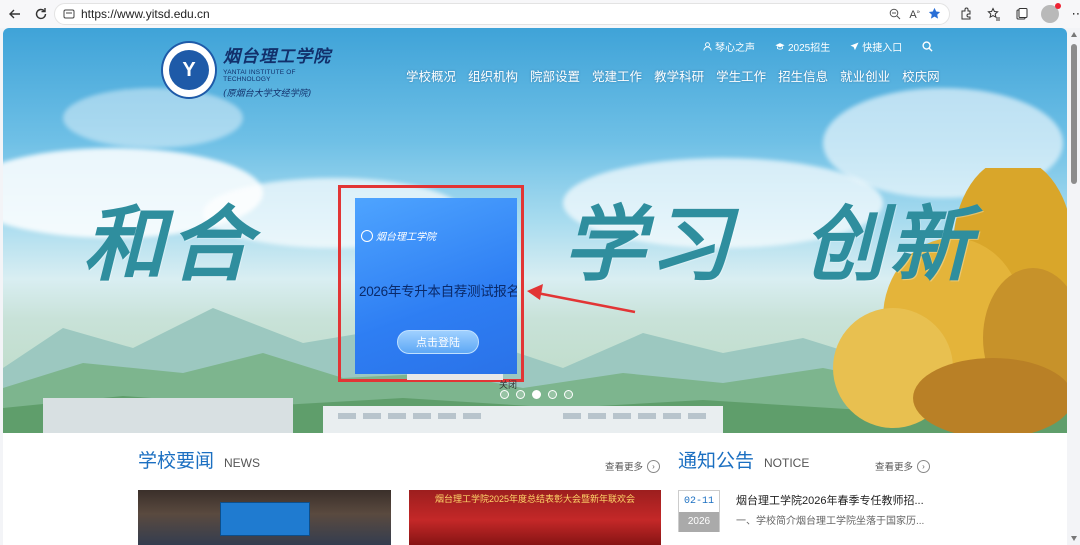  I want to click on nav-item-party: 党建工作, so click(617, 75).